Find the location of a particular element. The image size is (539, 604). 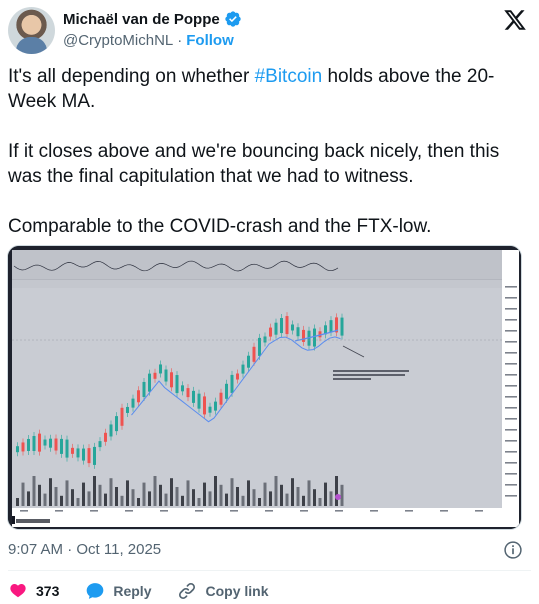

like-button: 373 is located at coordinates (33, 591).